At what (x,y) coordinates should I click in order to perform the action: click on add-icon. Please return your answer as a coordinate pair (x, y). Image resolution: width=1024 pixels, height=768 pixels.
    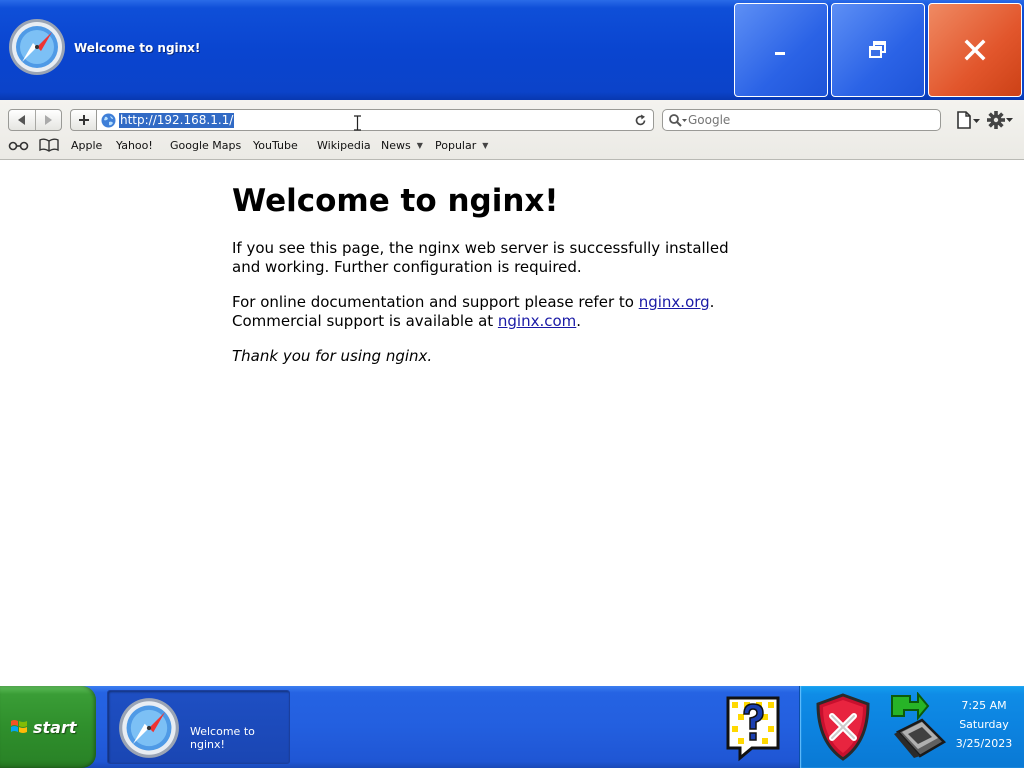
    Looking at the image, I should click on (83, 120).